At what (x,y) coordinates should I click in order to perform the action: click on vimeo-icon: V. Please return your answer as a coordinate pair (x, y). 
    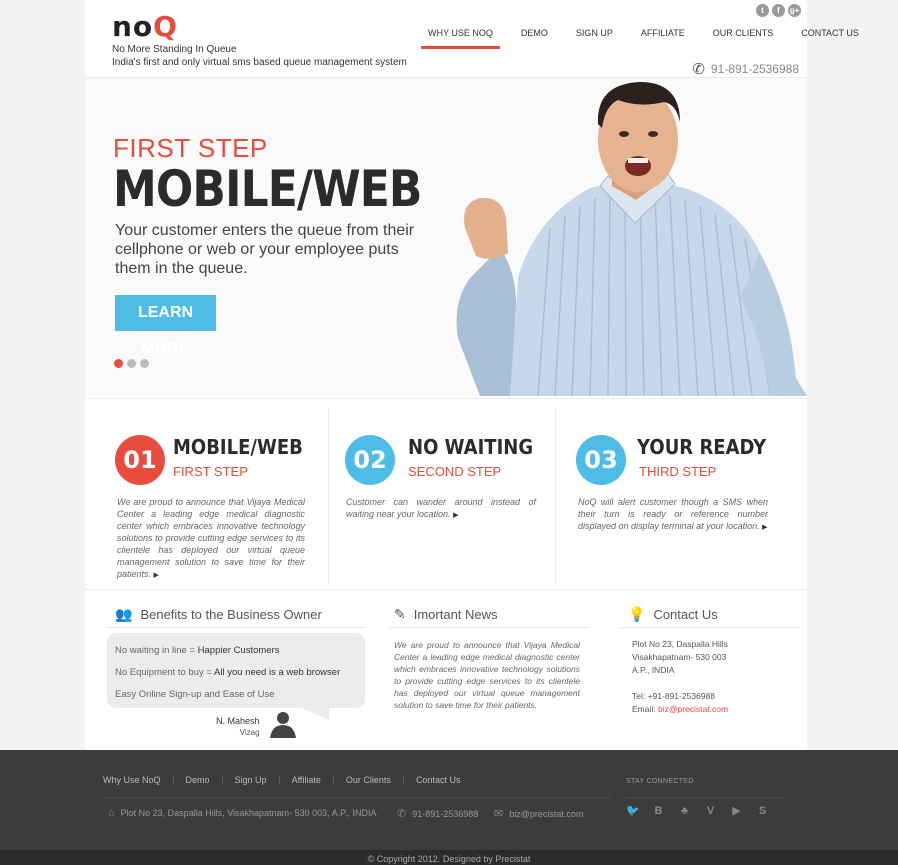
    Looking at the image, I should click on (710, 811).